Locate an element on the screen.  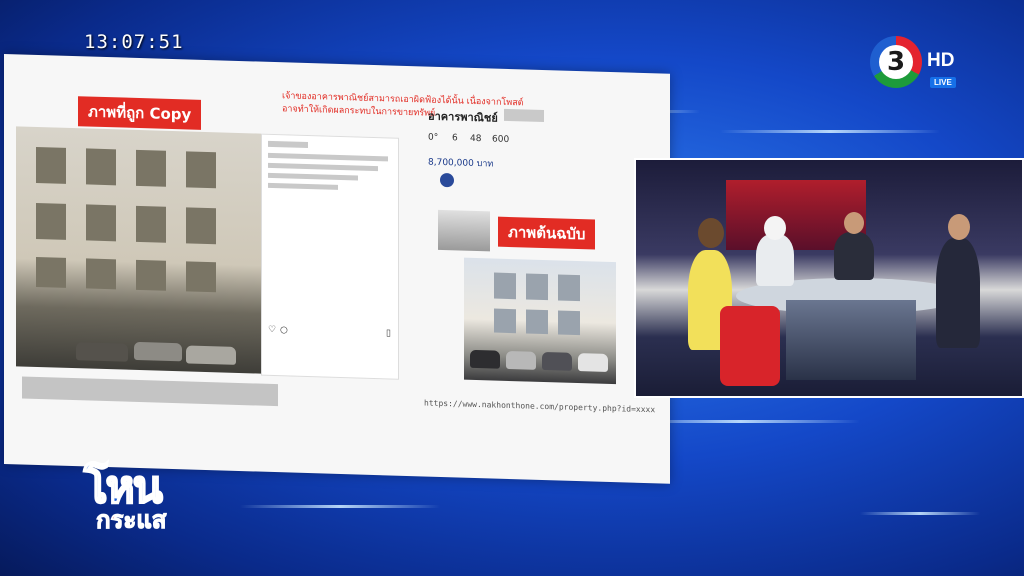
comment-icon: ○ is located at coordinates (284, 330).